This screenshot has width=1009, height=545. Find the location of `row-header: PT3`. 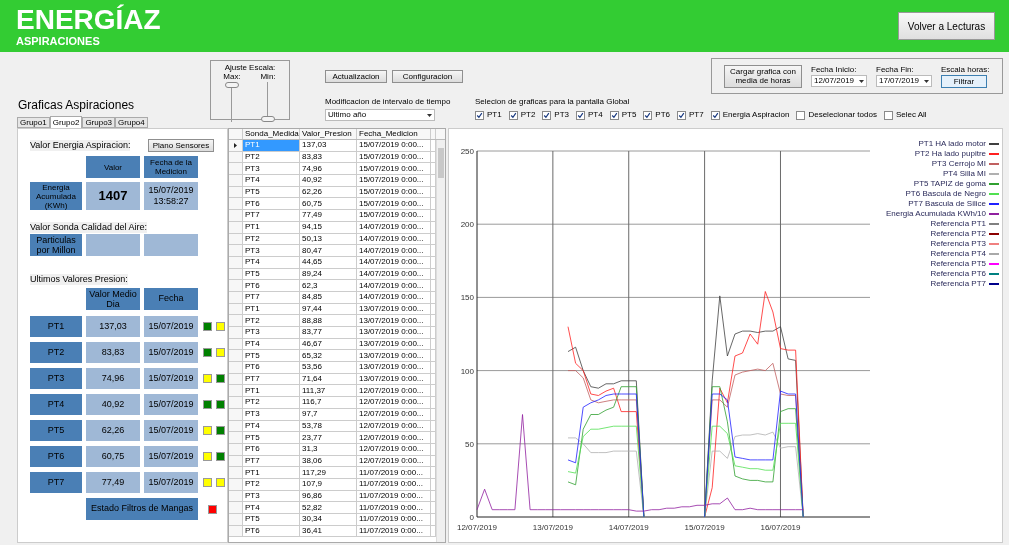

row-header: PT3 is located at coordinates (56, 378).